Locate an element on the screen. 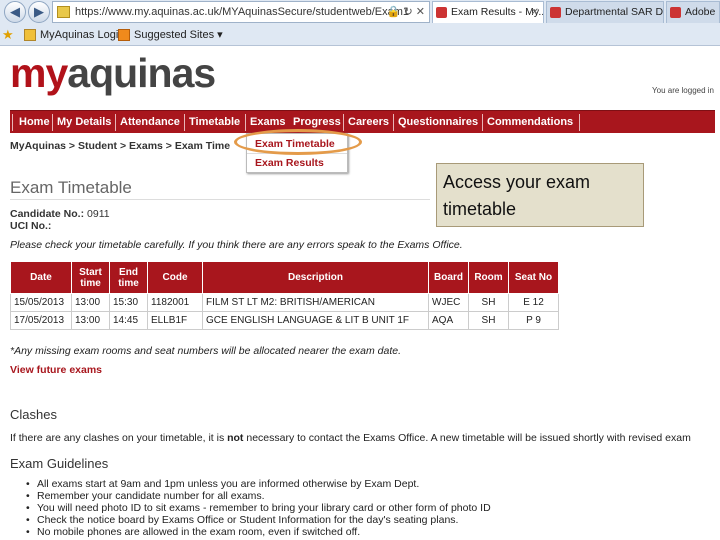 This screenshot has height=540, width=720. cell-board: WJEC is located at coordinates (448, 302).